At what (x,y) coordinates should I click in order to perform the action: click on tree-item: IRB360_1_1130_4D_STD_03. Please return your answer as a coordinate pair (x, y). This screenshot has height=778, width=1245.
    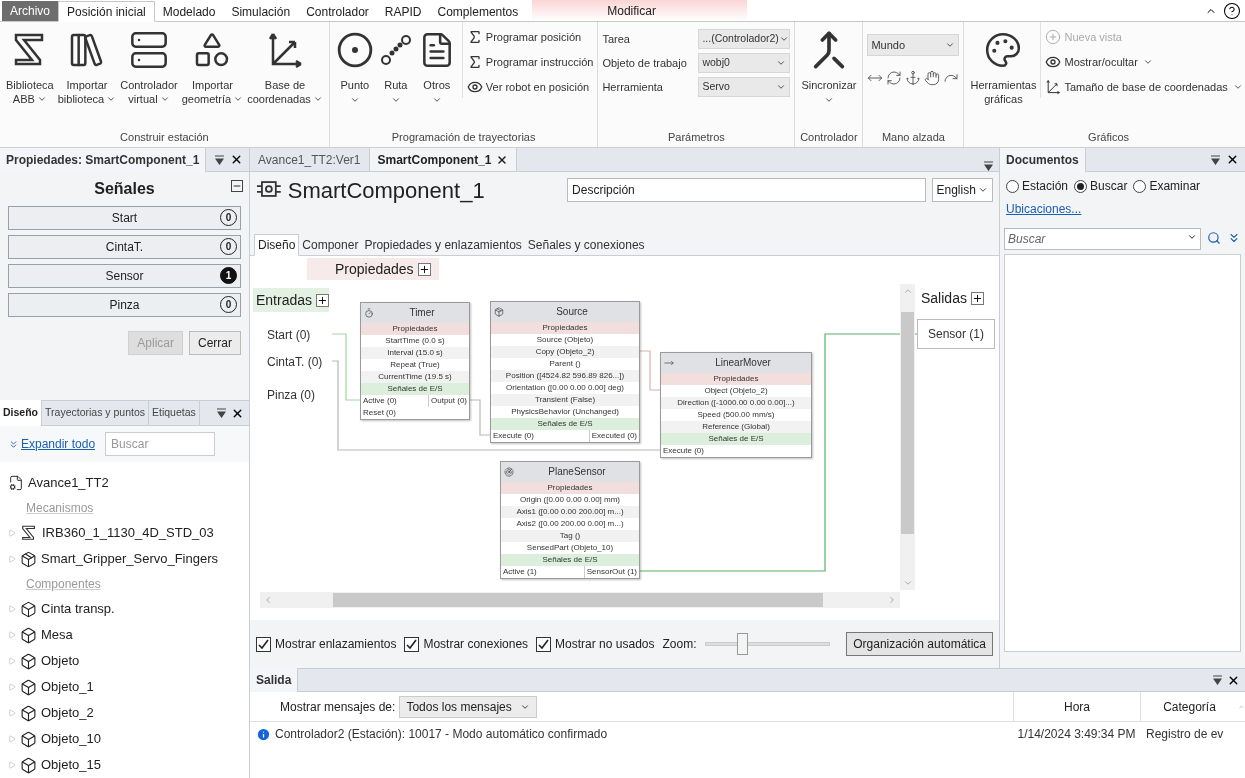
    Looking at the image, I should click on (124, 533).